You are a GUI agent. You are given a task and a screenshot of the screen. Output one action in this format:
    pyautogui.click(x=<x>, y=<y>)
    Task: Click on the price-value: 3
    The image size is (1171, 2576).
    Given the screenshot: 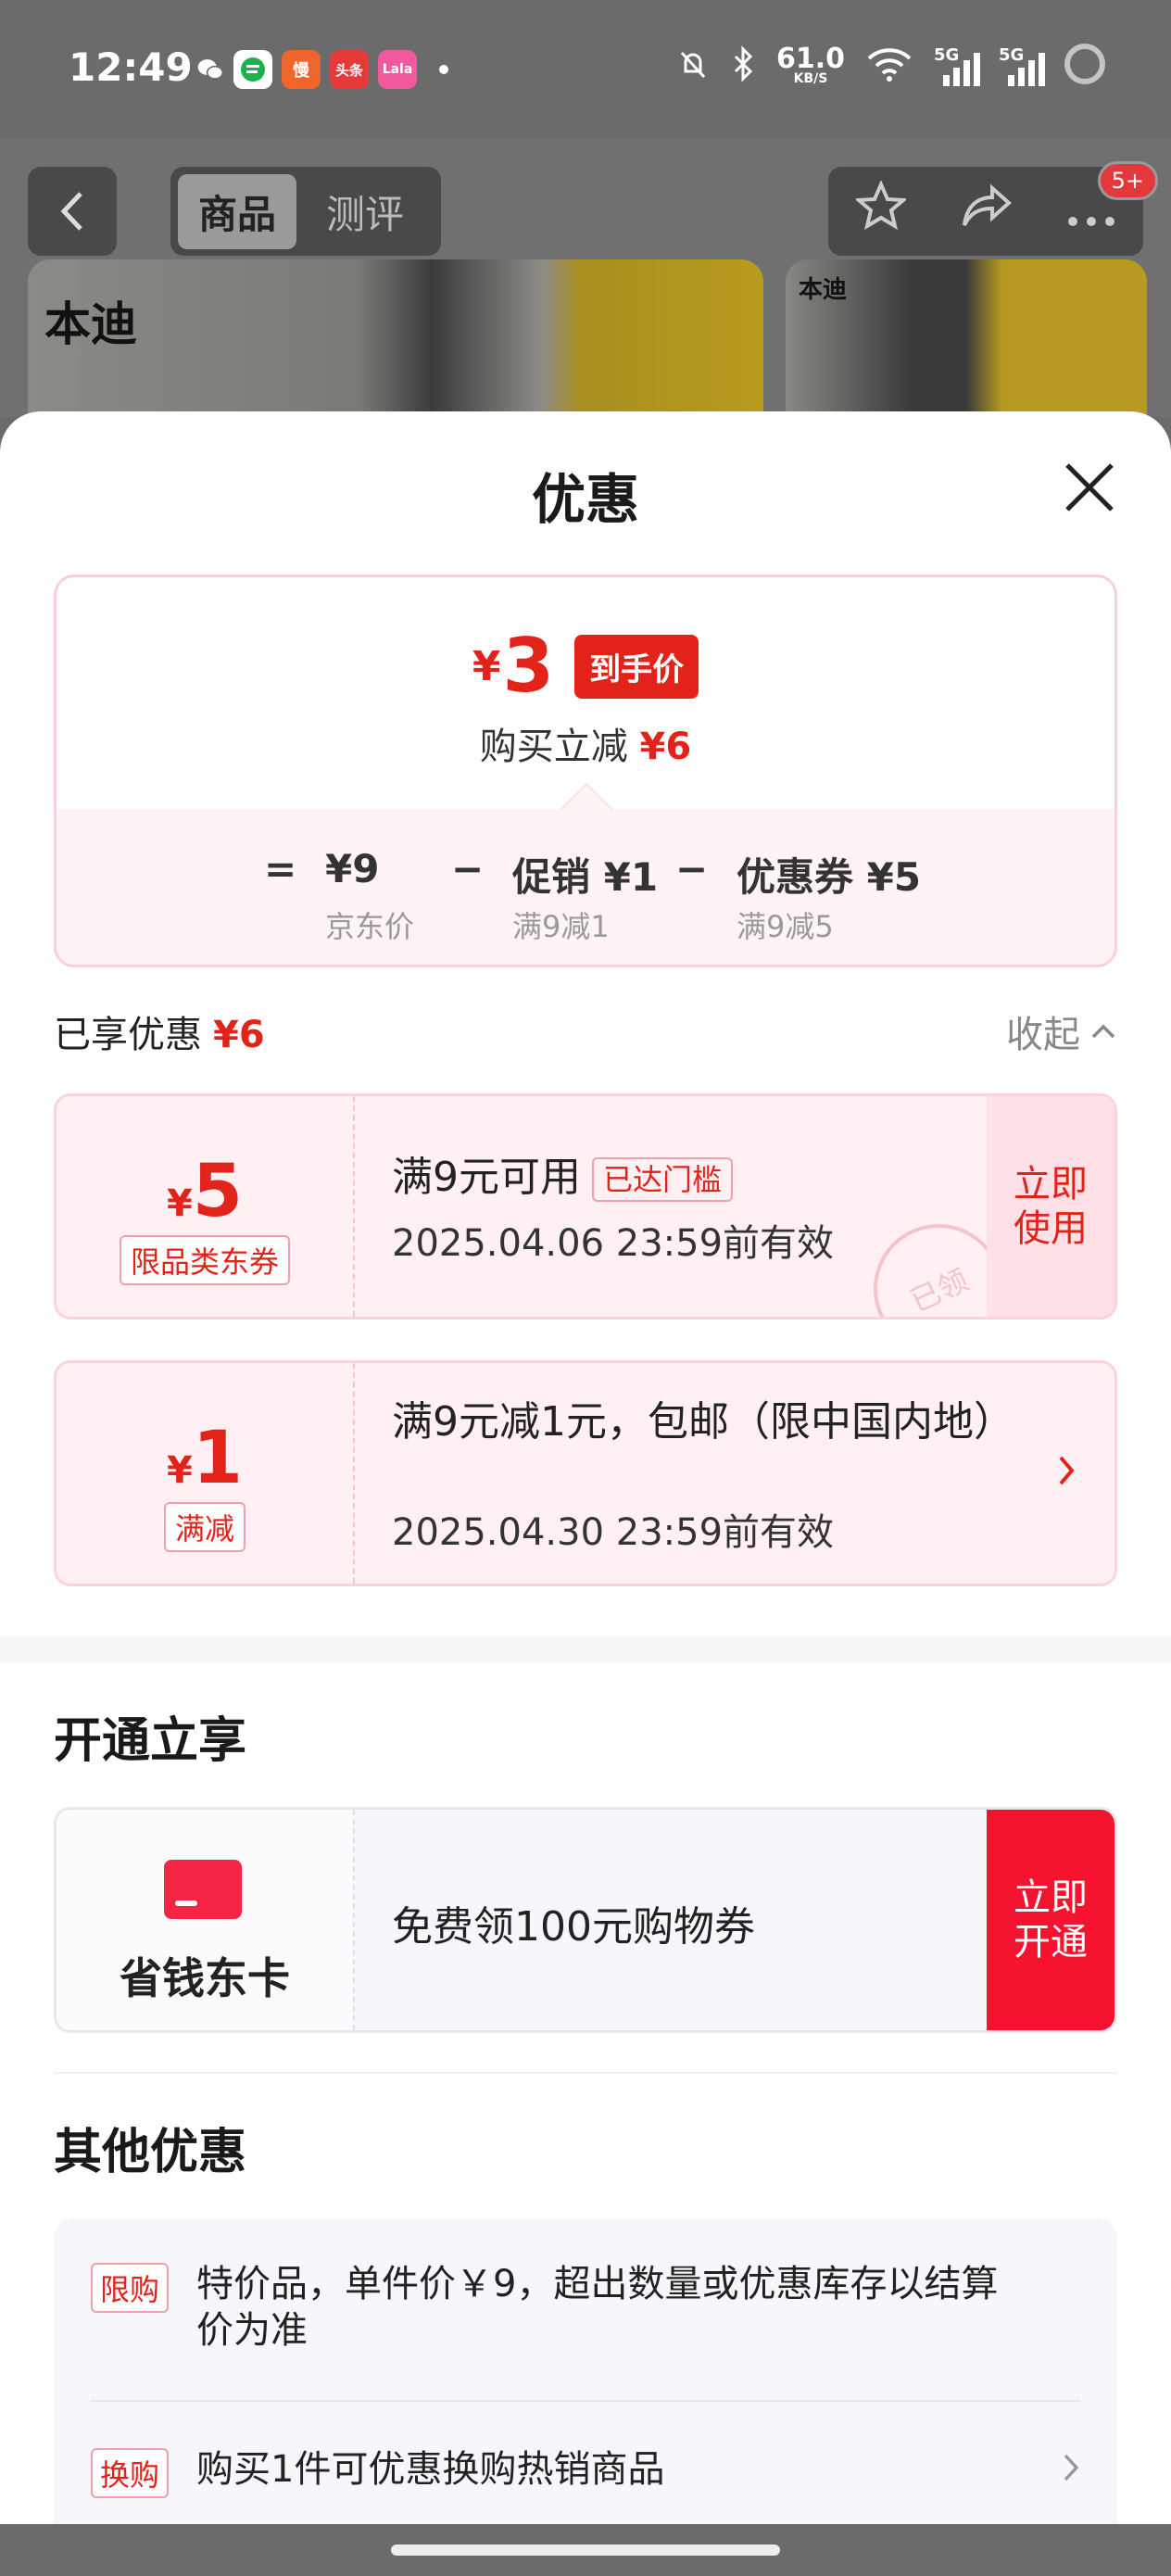 What is the action you would take?
    pyautogui.click(x=528, y=666)
    